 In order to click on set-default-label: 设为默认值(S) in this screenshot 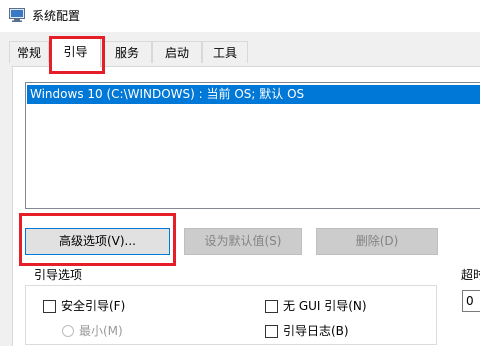, I will do `click(243, 241)`.